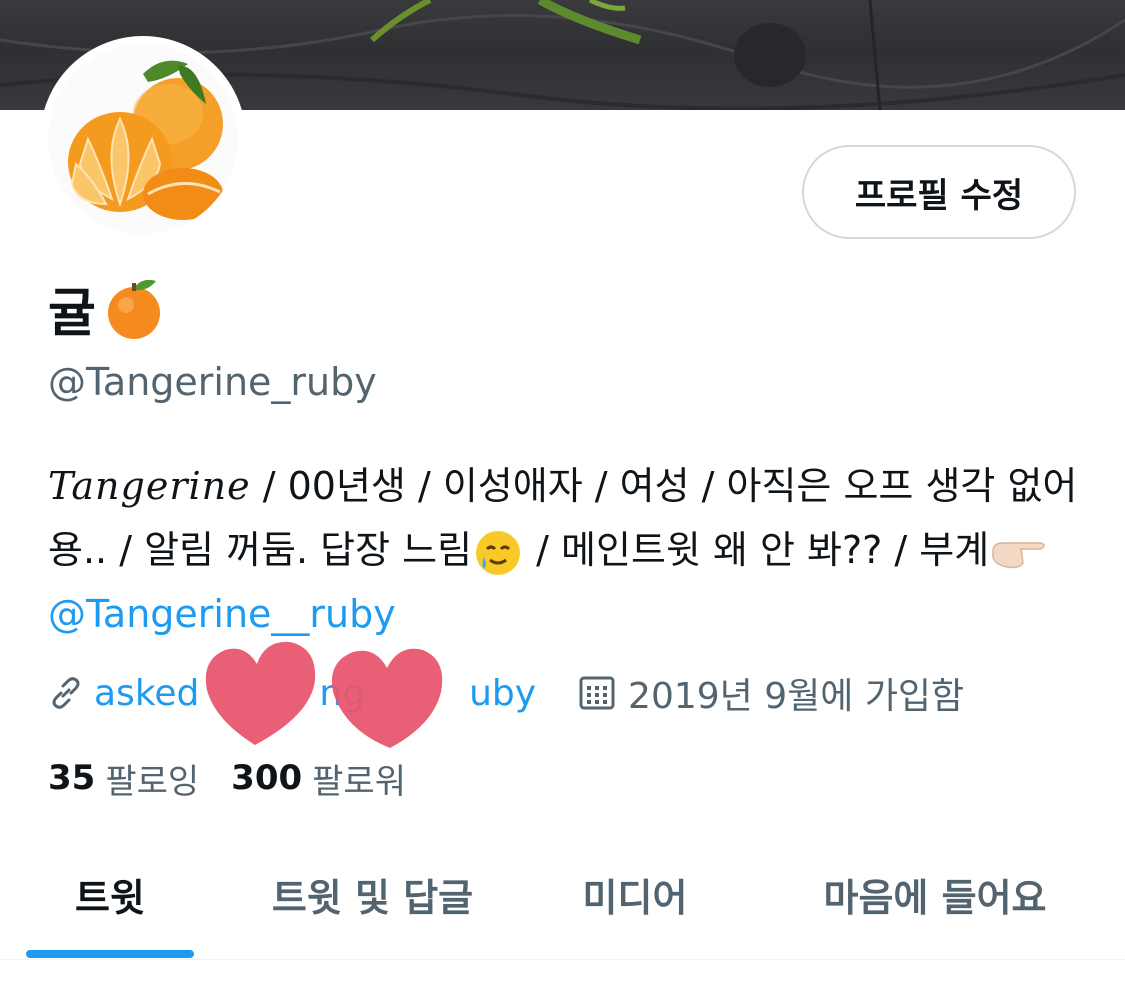  Describe the element at coordinates (212, 382) in the screenshot. I see `profile-handle: @Tangerine_ruby` at that location.